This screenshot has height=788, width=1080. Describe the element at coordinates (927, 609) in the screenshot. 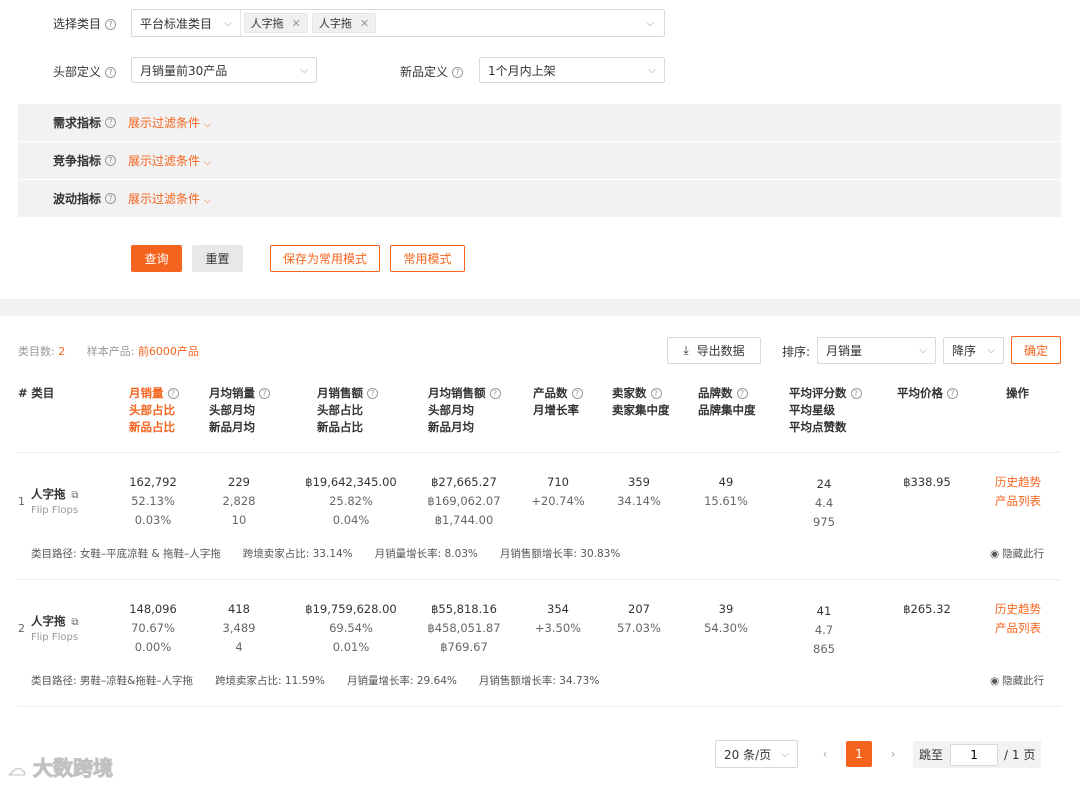

I see `cell-avg-price: ฿265.32` at that location.